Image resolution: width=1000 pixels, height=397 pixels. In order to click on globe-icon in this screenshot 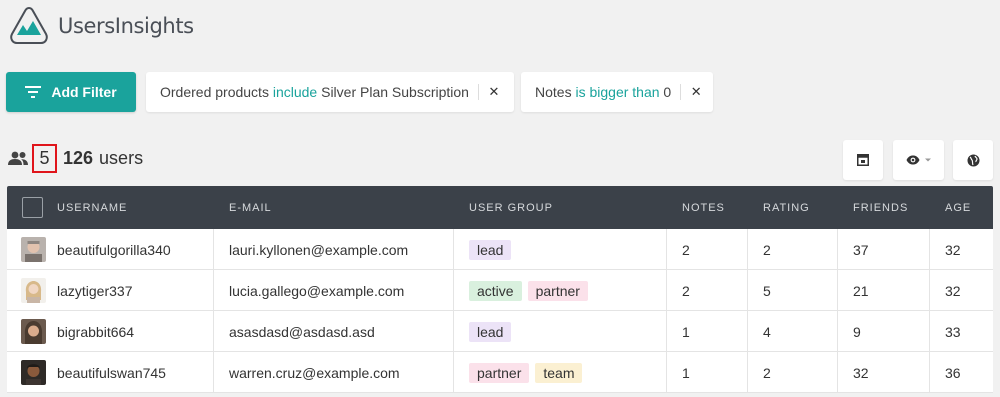, I will do `click(973, 160)`.